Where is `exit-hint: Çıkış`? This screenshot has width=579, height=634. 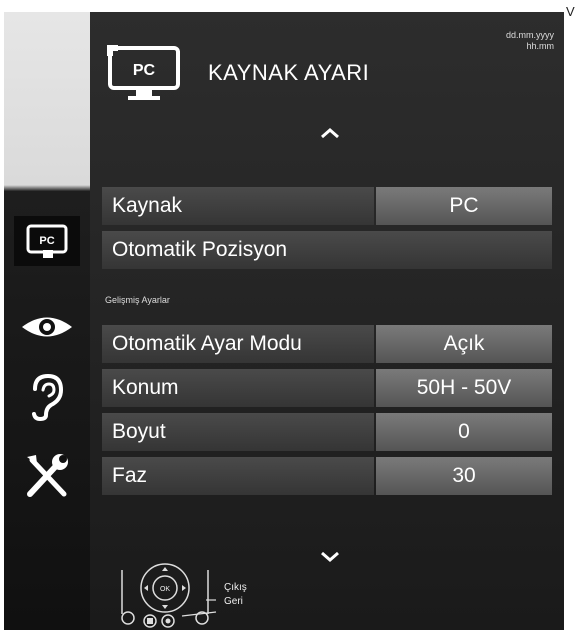
exit-hint: Çıkış is located at coordinates (235, 587).